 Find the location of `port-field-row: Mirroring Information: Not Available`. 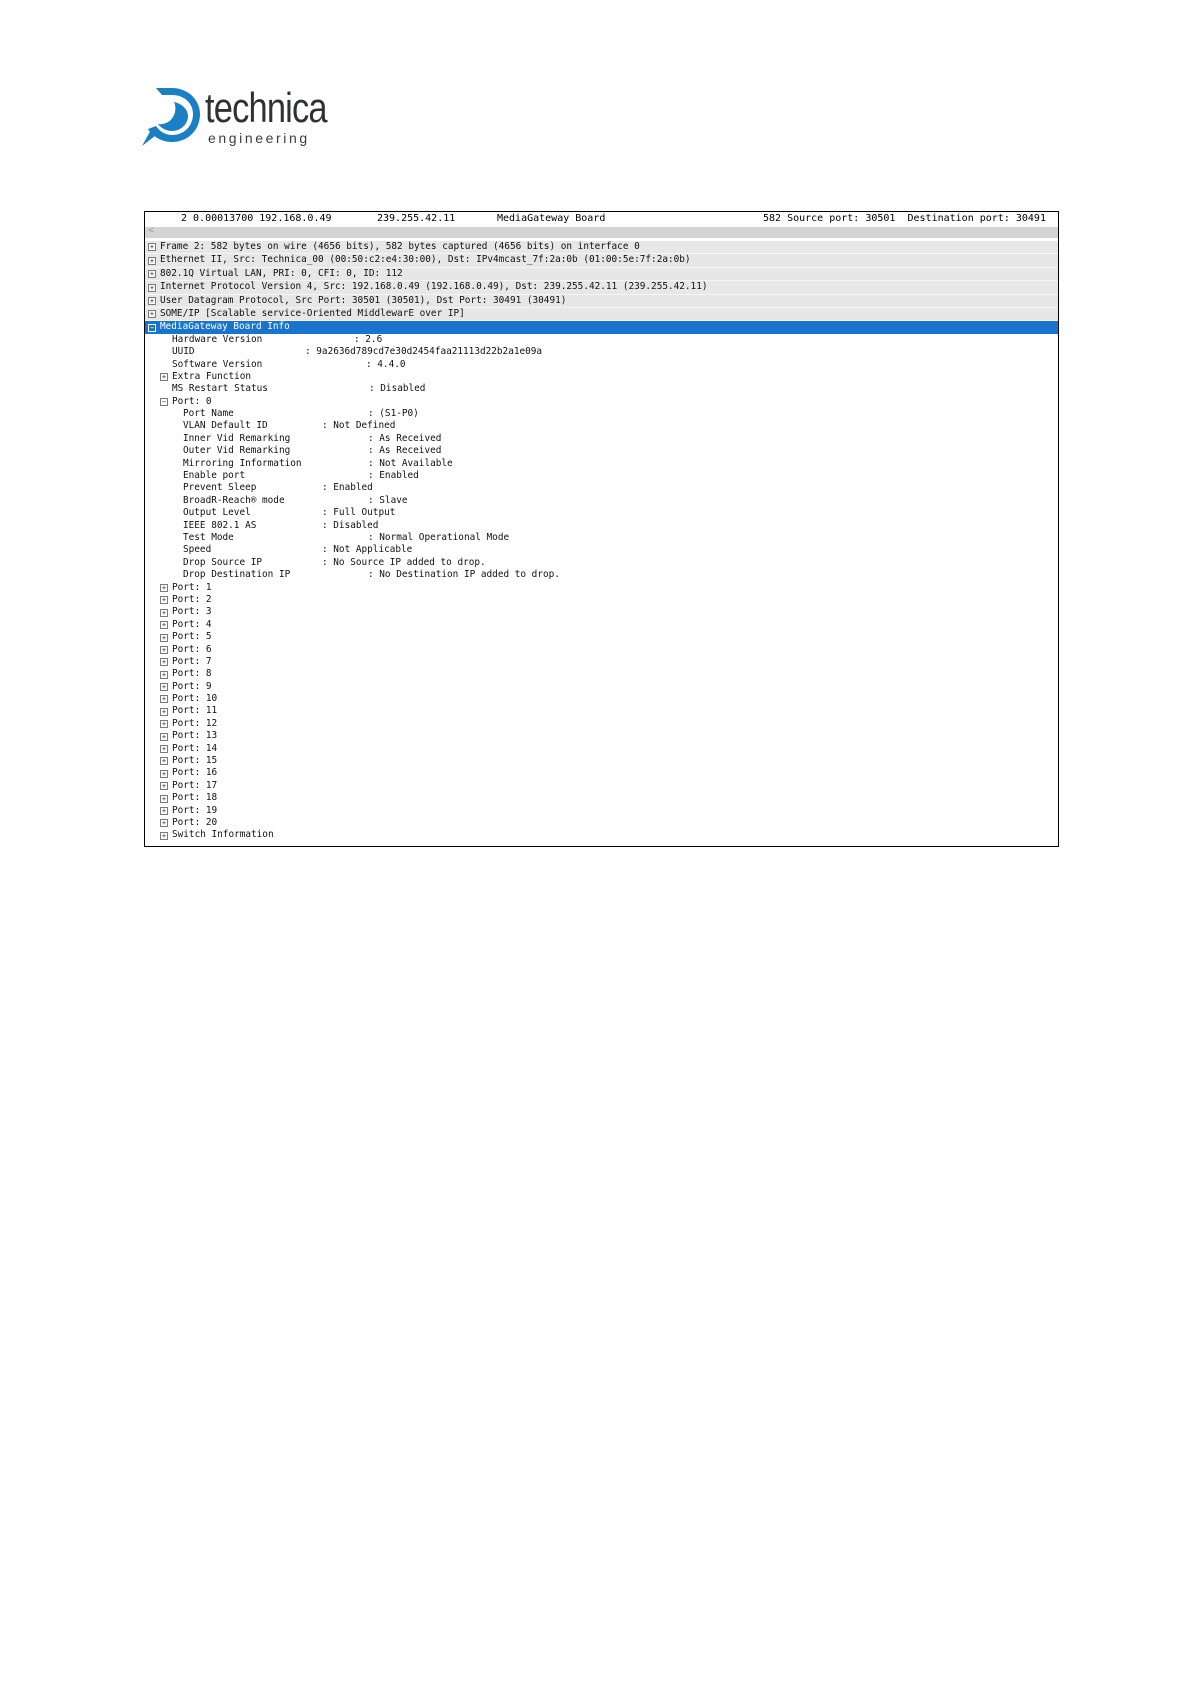

port-field-row: Mirroring Information: Not Available is located at coordinates (601, 464).